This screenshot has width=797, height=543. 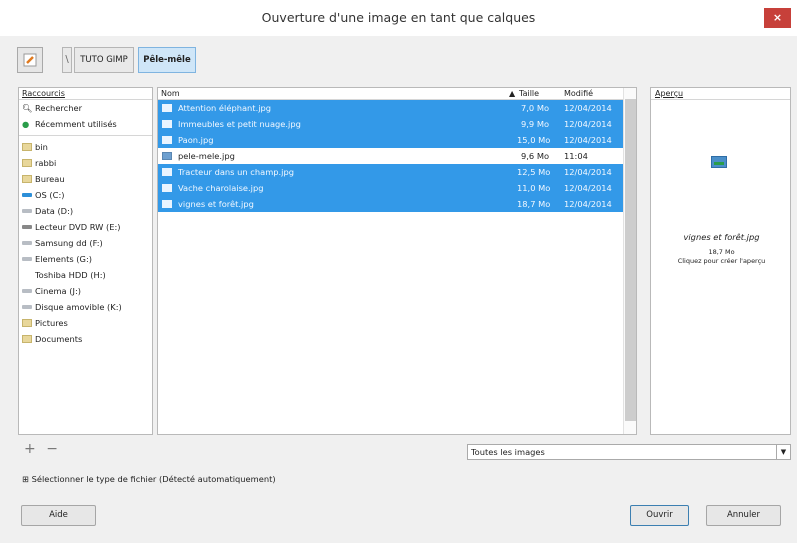 What do you see at coordinates (104, 60) in the screenshot?
I see `path-crumb-tuto-gimp: TUTO GIMP` at bounding box center [104, 60].